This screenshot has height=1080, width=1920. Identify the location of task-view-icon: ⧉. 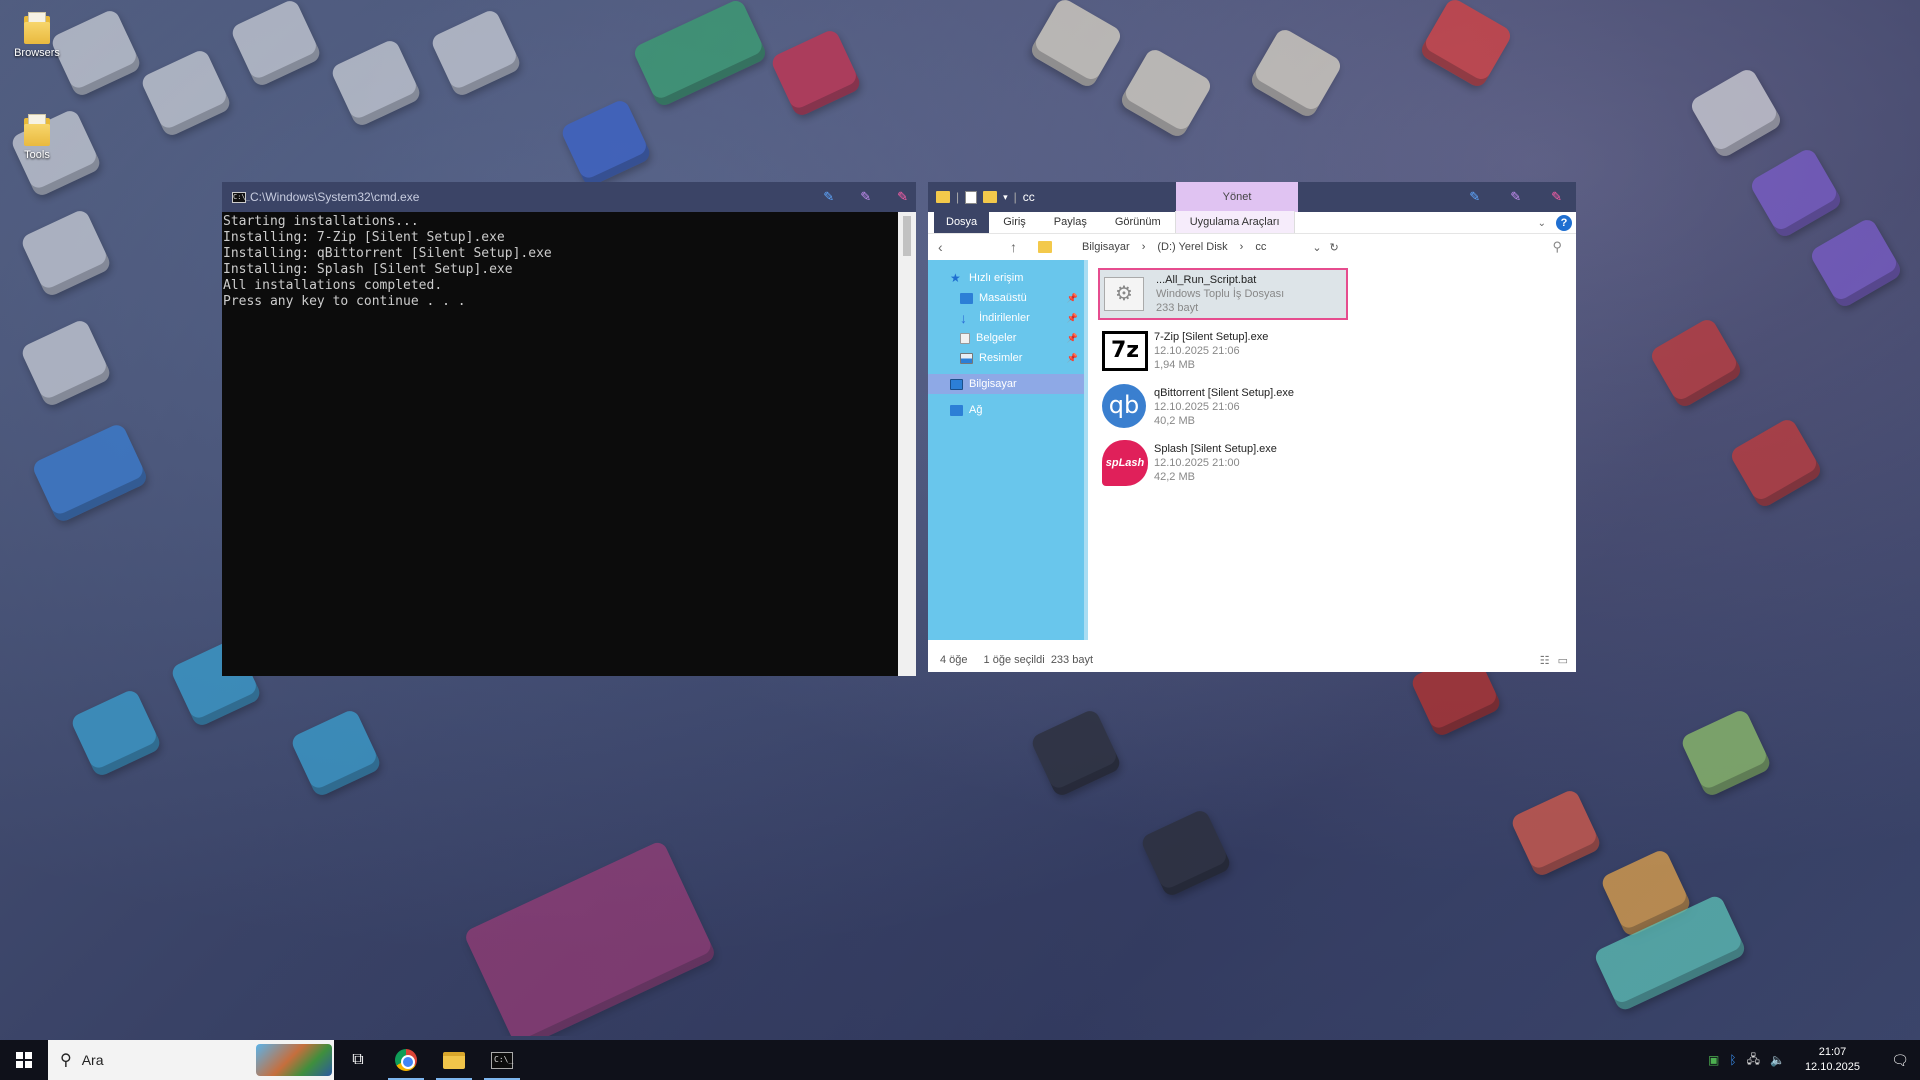
(358, 1059).